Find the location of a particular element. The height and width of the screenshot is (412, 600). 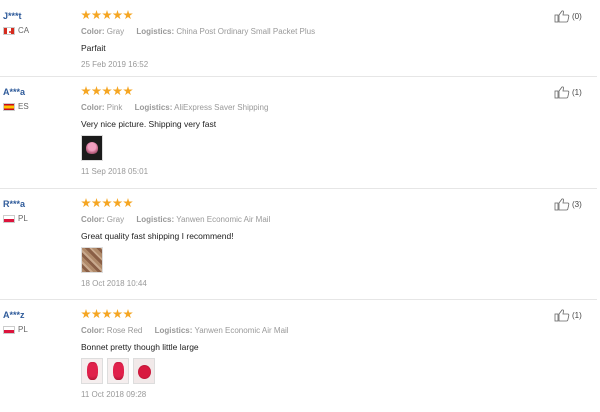

review-comment: Bonnet pretty though little large is located at coordinates (140, 347).